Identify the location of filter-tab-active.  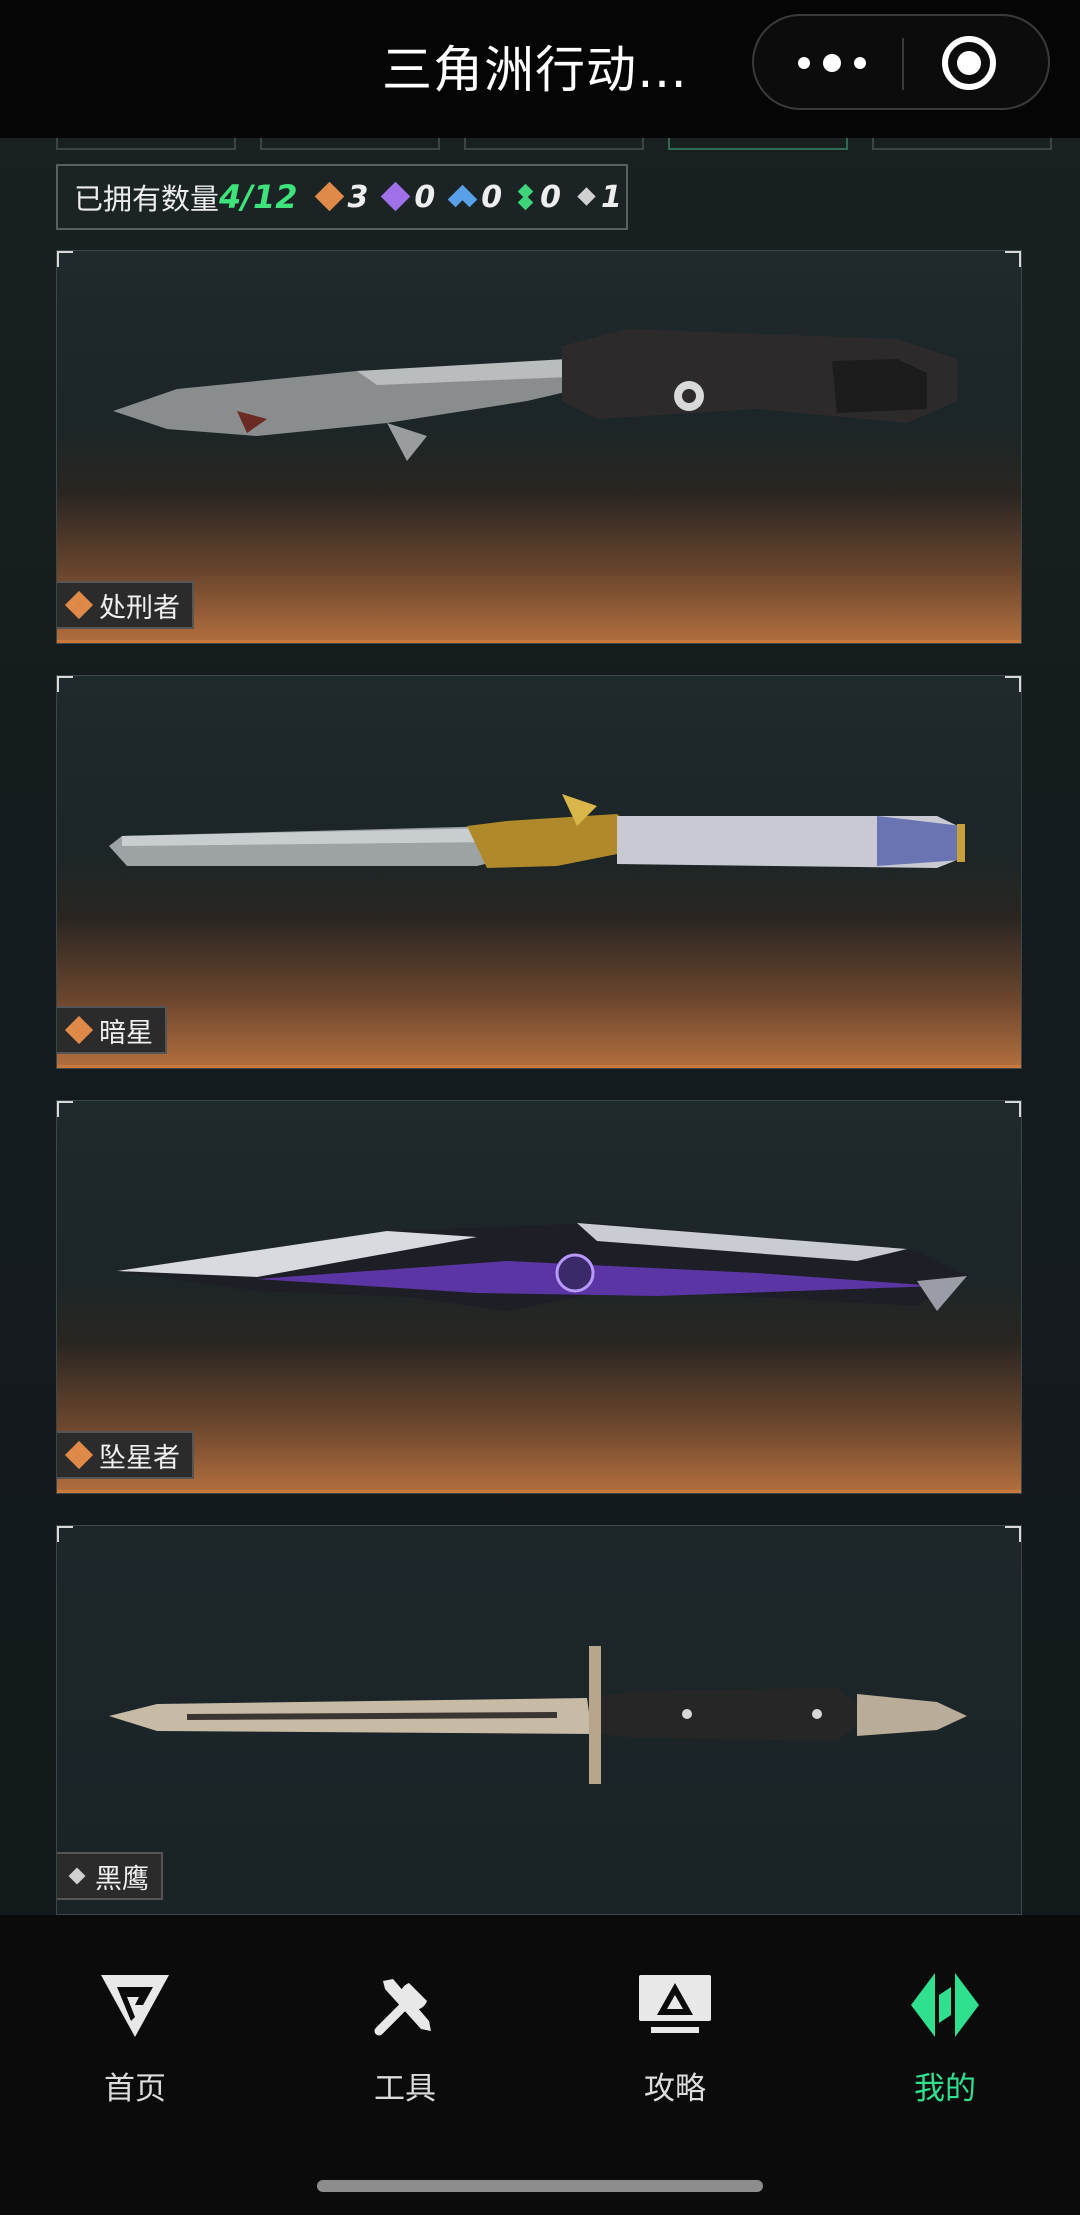
(758, 144).